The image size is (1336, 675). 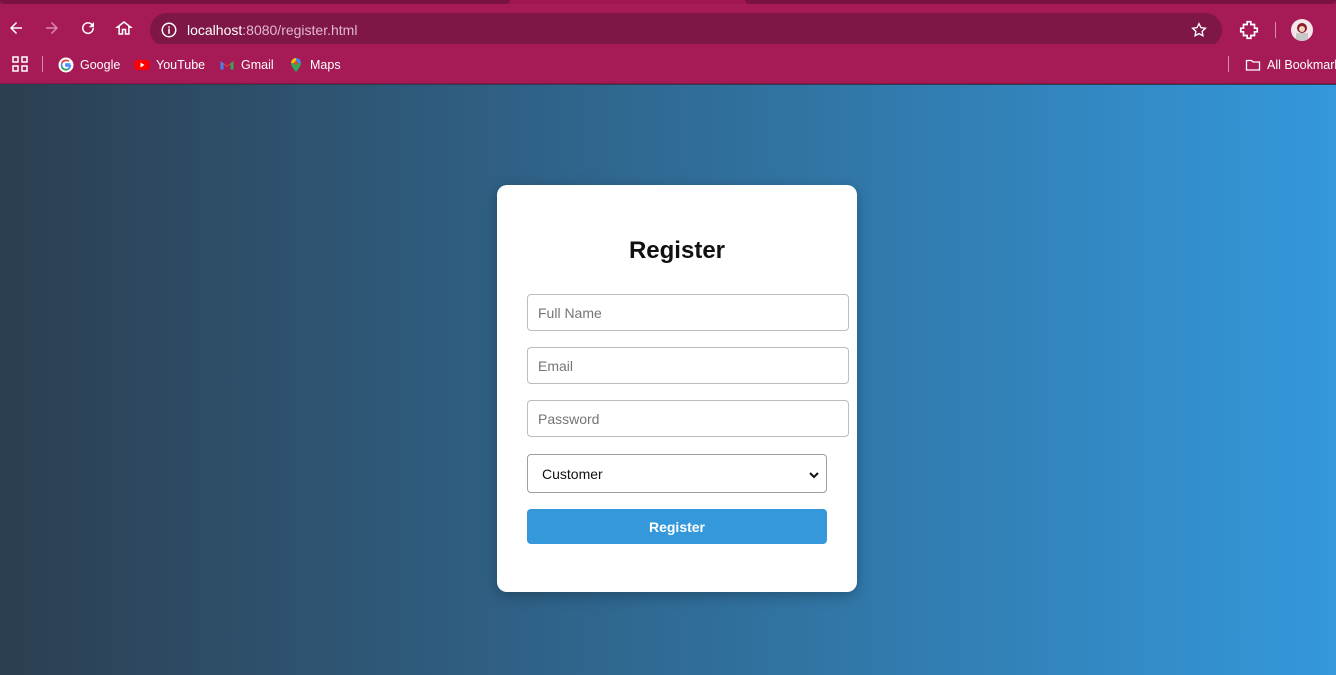 I want to click on home-icon, so click(x=124, y=28).